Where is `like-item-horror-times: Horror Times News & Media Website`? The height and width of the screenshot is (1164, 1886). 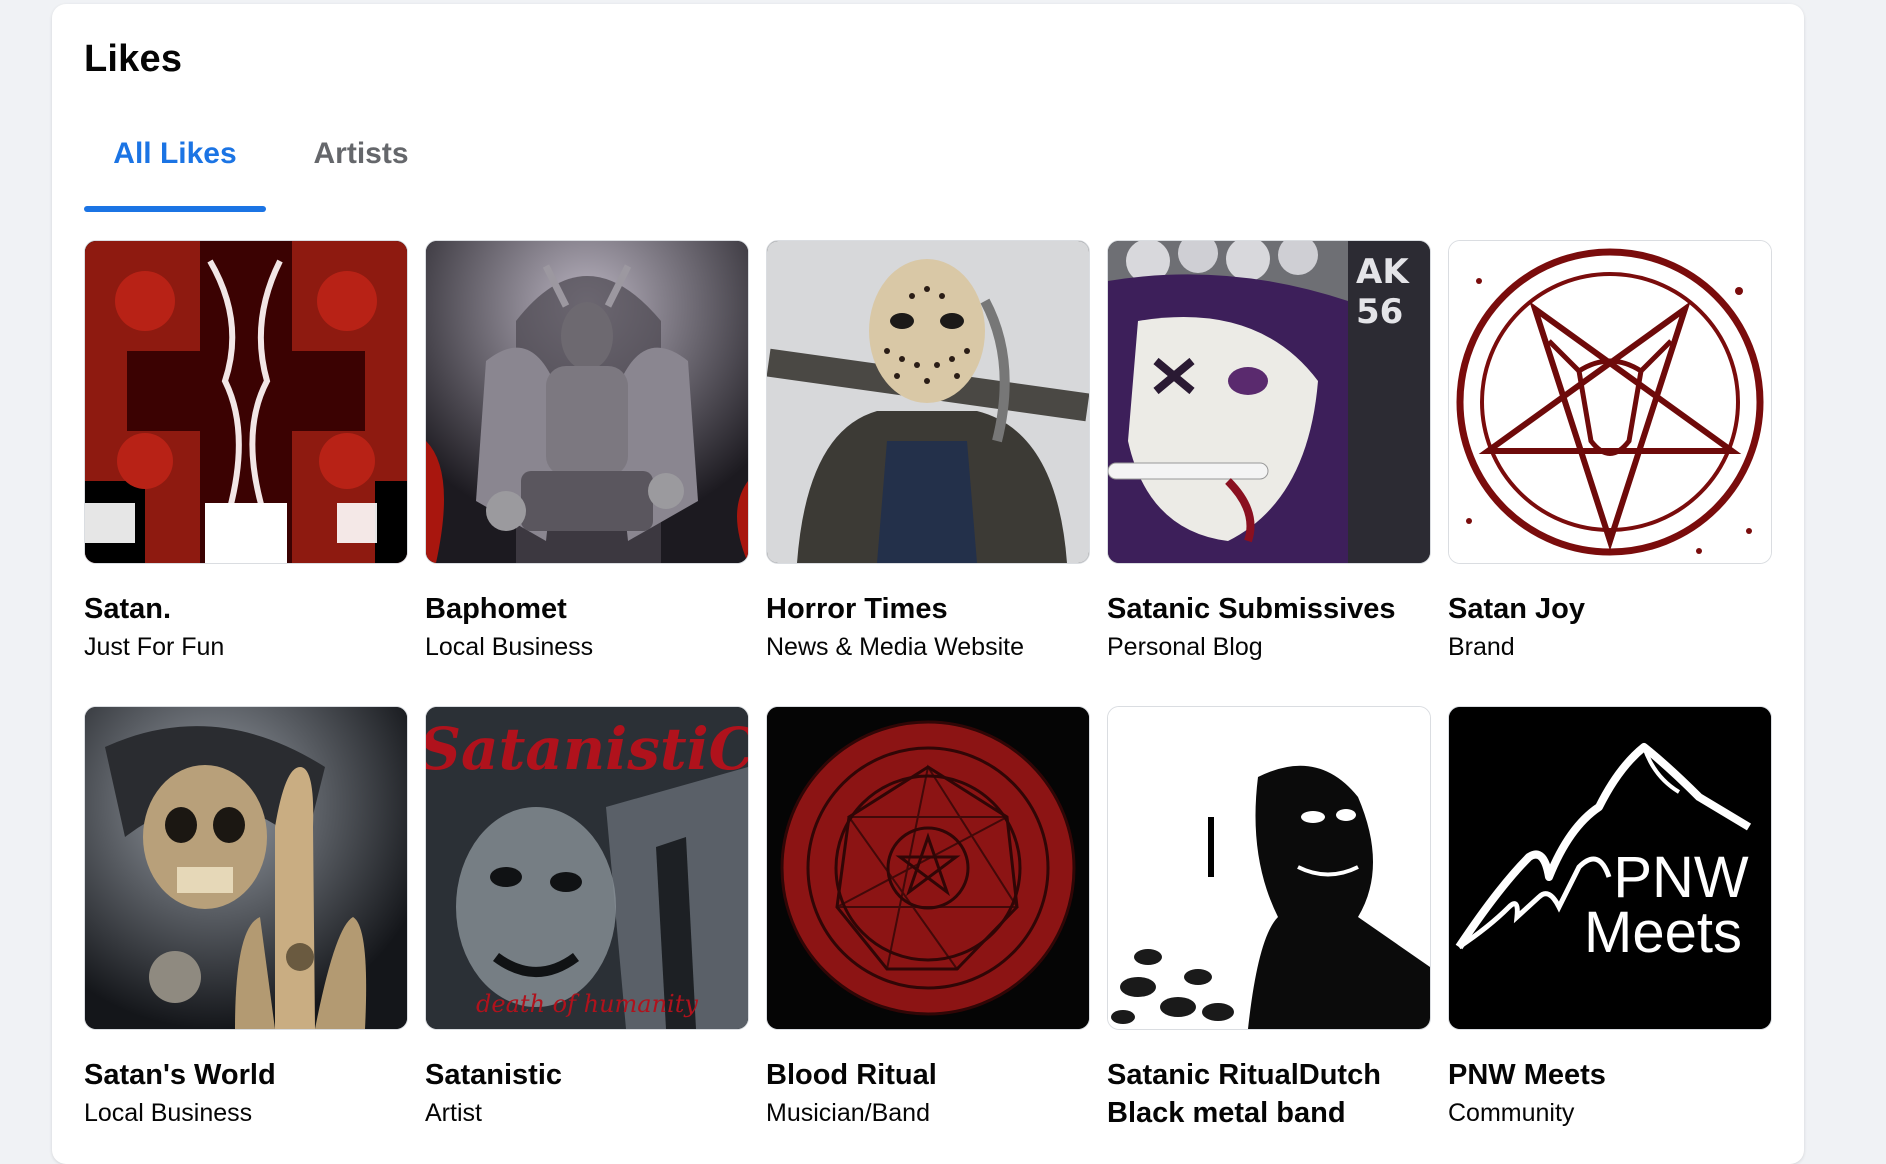
like-item-horror-times: Horror Times News & Media Website is located at coordinates (928, 452).